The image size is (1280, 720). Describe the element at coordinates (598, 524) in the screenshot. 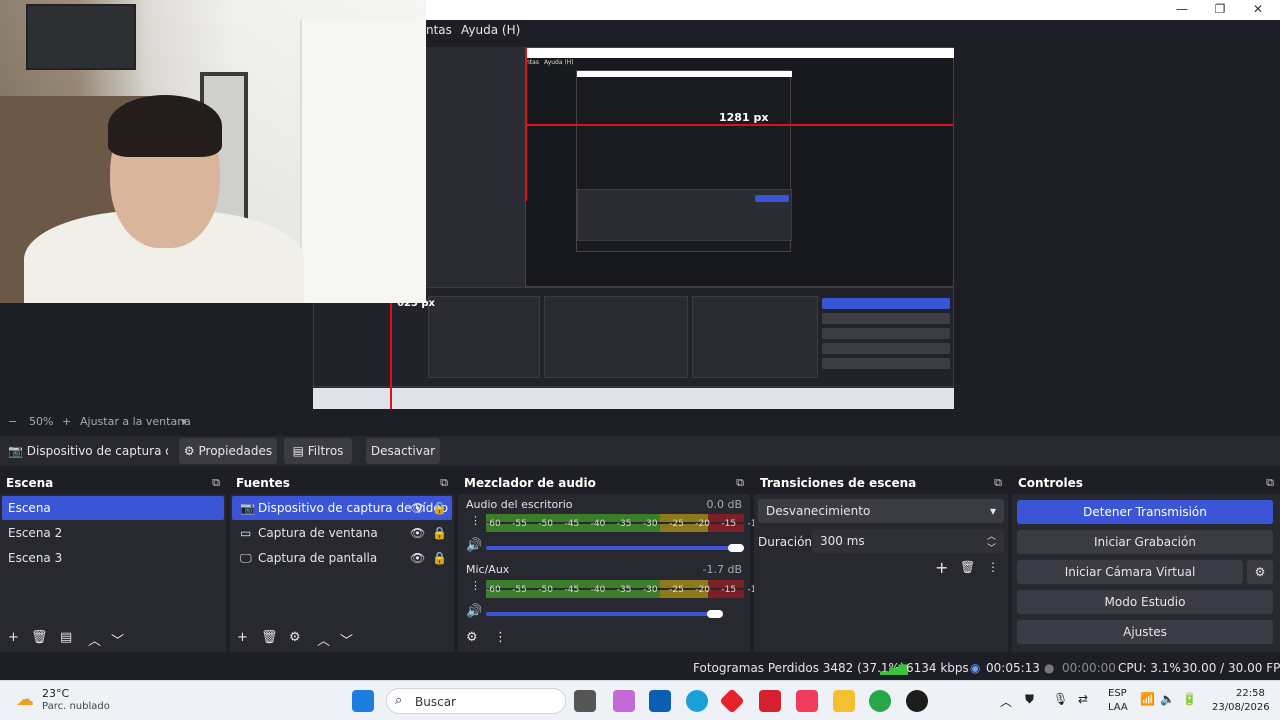

I see `scale-tick: -40` at that location.